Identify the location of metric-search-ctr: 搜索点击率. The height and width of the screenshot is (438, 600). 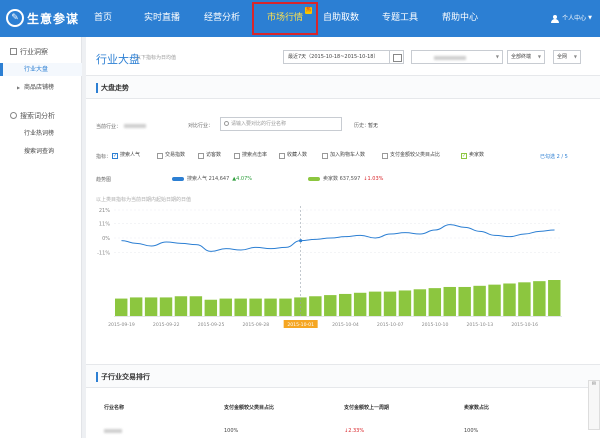
(250, 155).